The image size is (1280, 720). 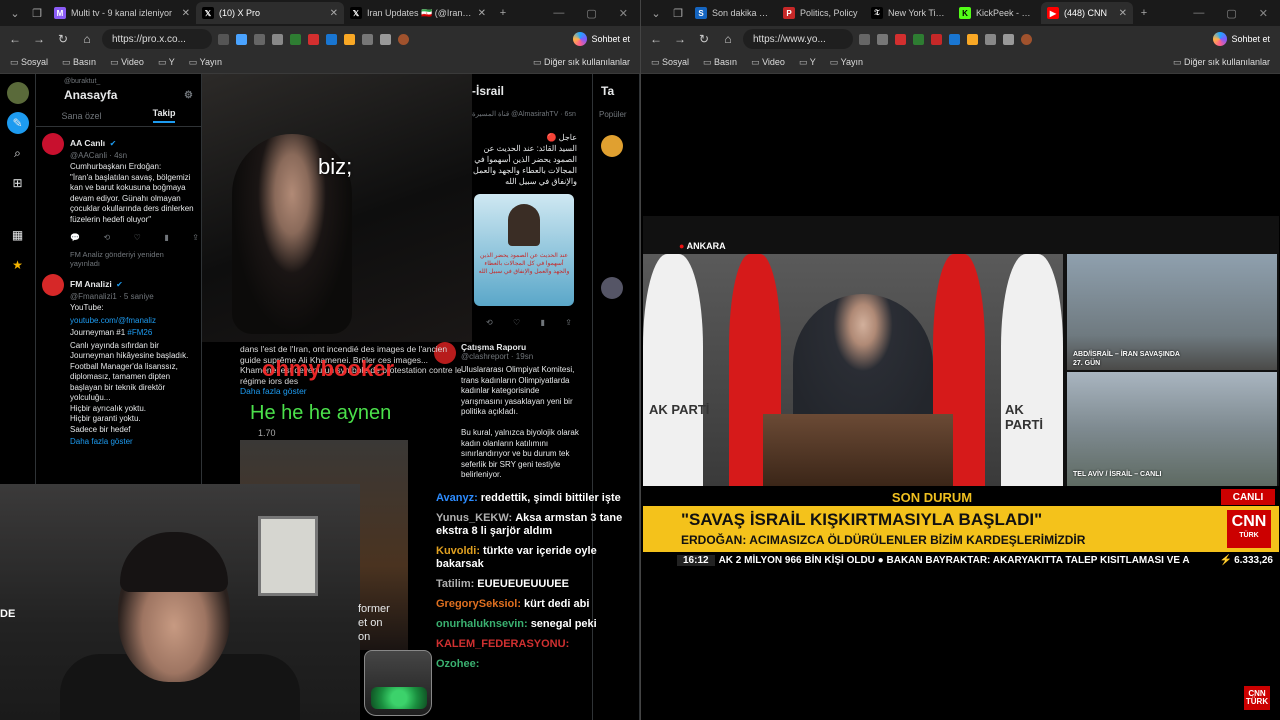 I want to click on hashtag-link: #FM26, so click(x=139, y=332).